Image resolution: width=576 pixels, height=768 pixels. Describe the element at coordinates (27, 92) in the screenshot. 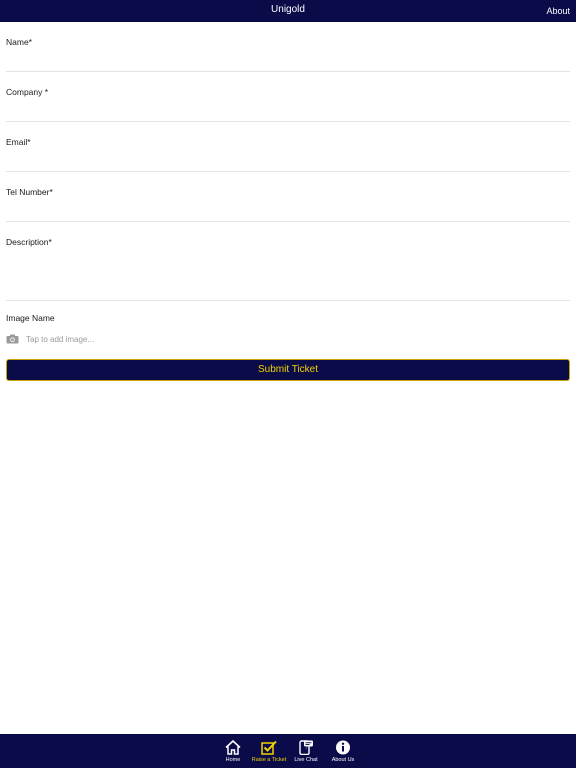

I see `company-label: Company *` at that location.